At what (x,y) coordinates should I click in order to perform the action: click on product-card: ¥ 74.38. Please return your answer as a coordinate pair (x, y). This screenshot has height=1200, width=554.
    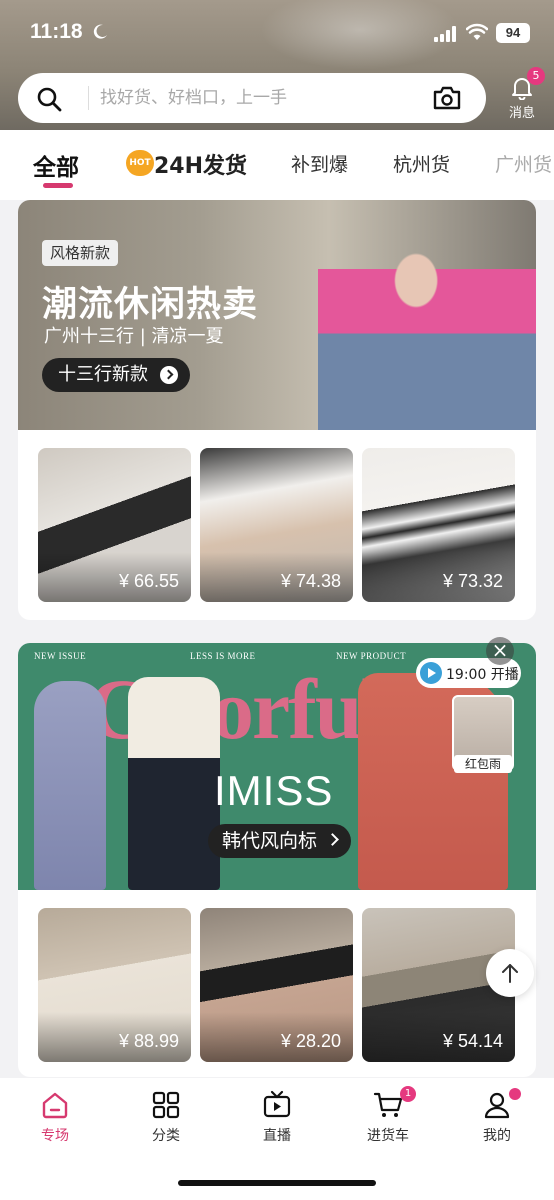
    Looking at the image, I should click on (276, 525).